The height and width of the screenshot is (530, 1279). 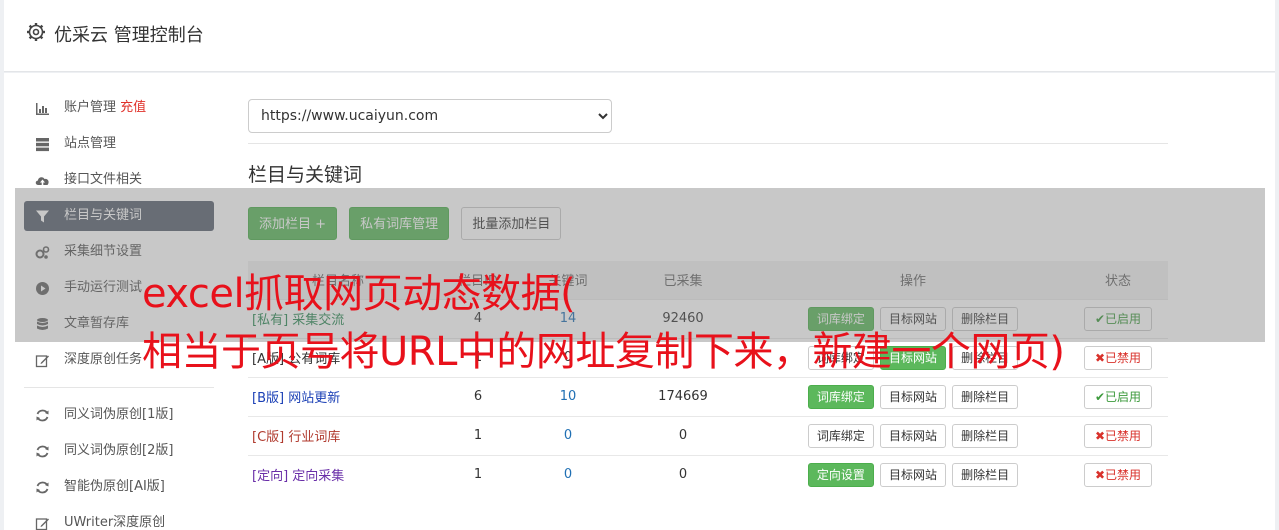 I want to click on operations-cell: 定向设置 目标网站 删除栏目, so click(x=913, y=474).